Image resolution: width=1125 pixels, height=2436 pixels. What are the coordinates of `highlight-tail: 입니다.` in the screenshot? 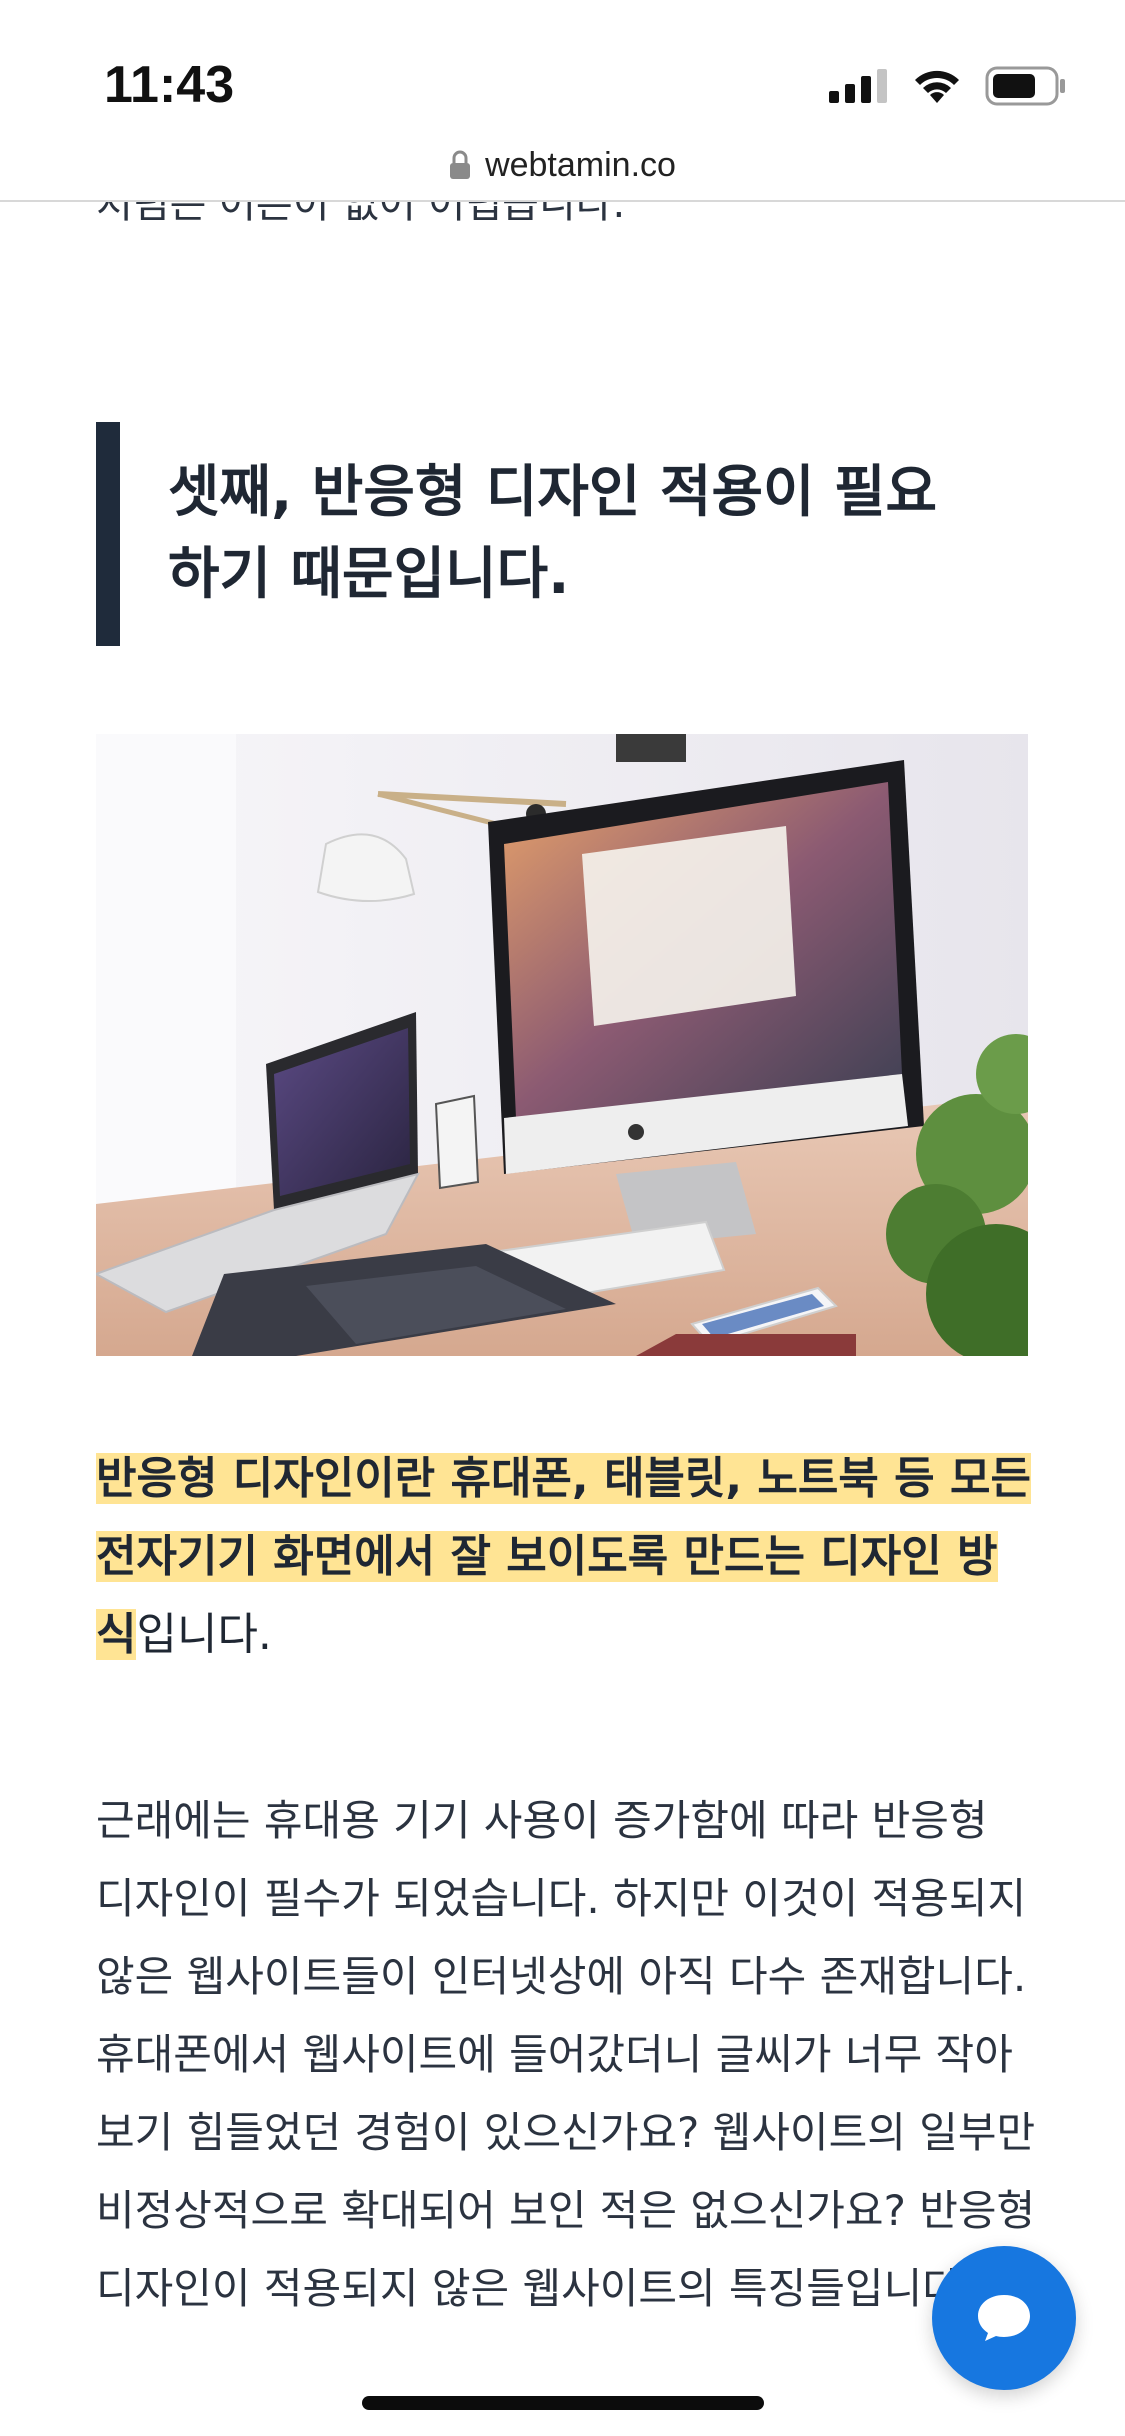 It's located at (204, 1634).